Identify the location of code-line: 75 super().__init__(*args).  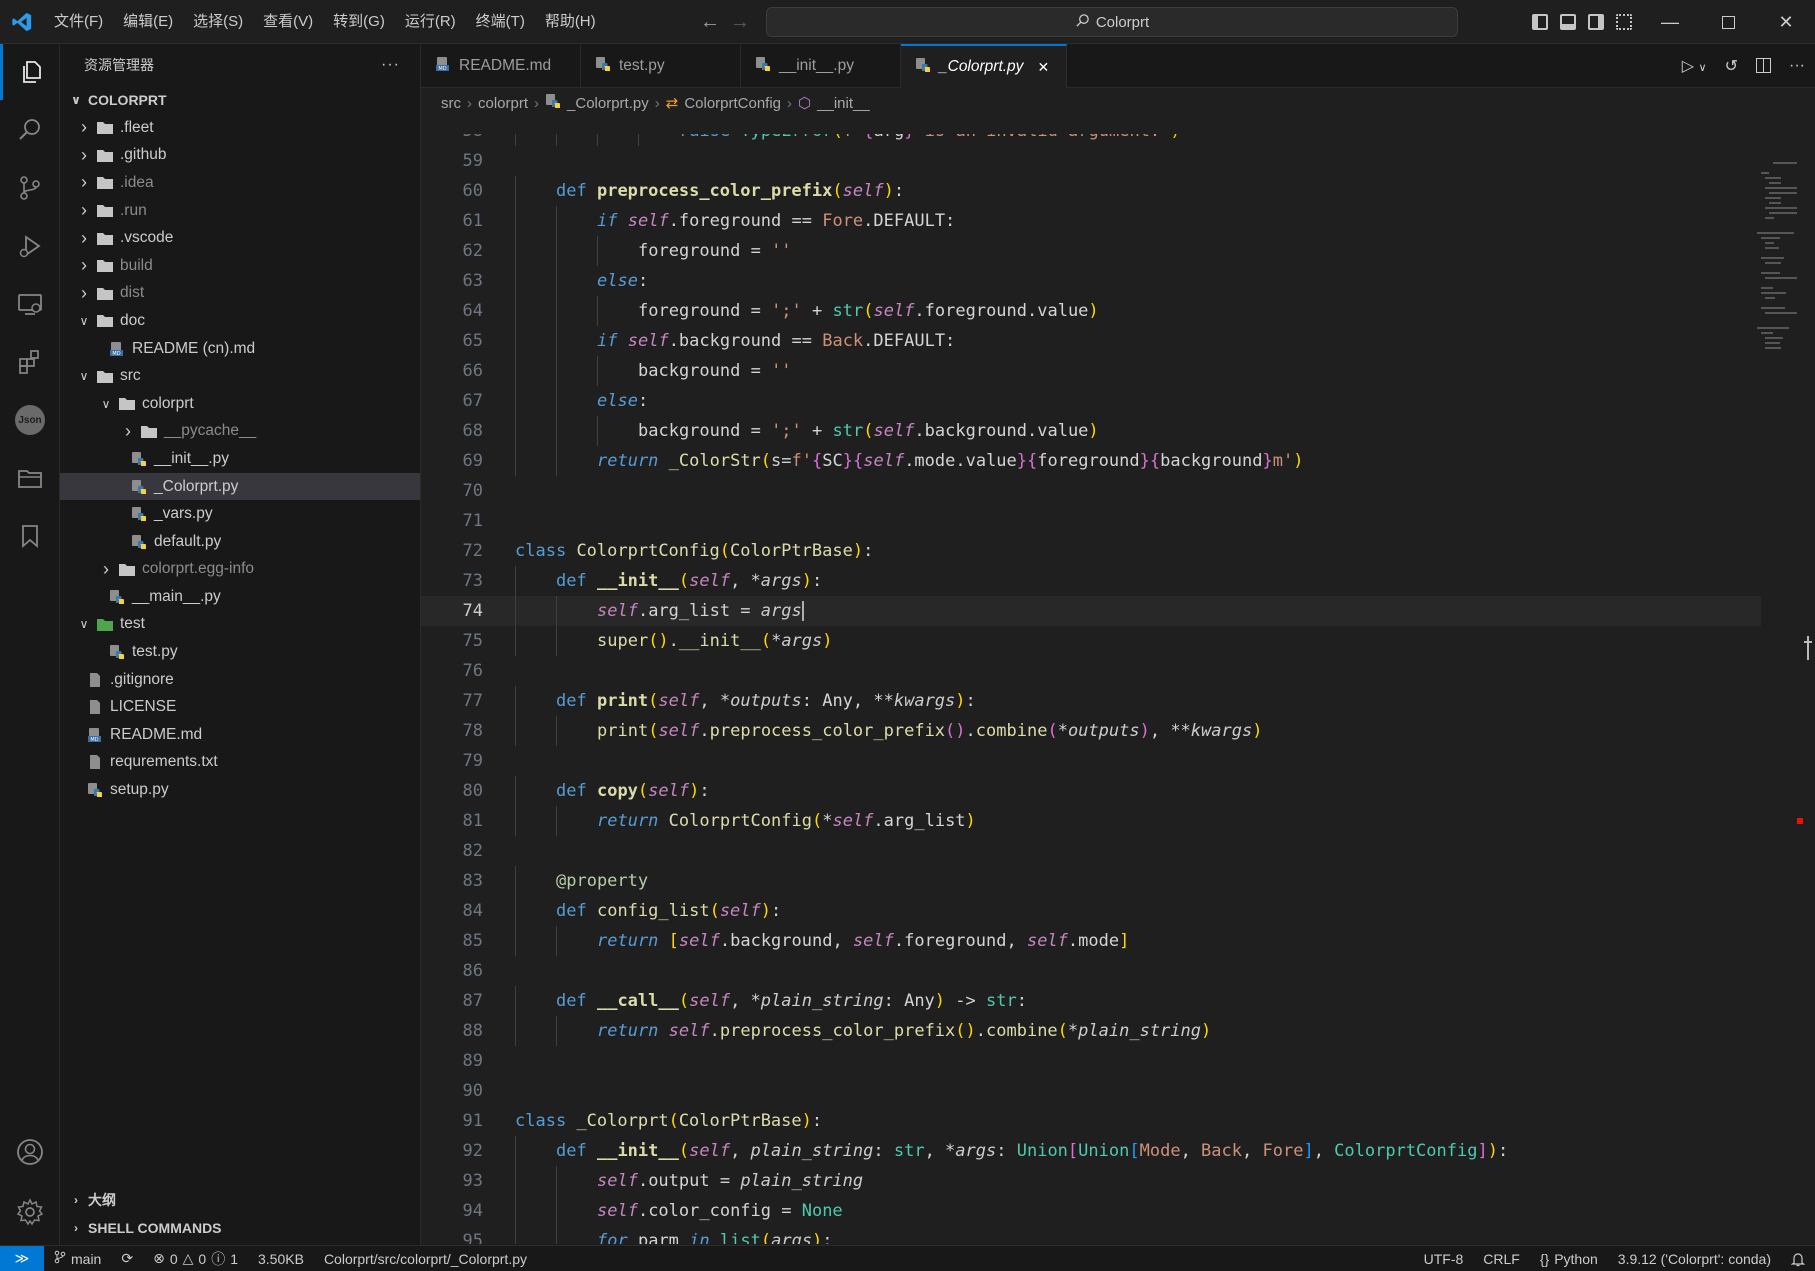
(1091, 641).